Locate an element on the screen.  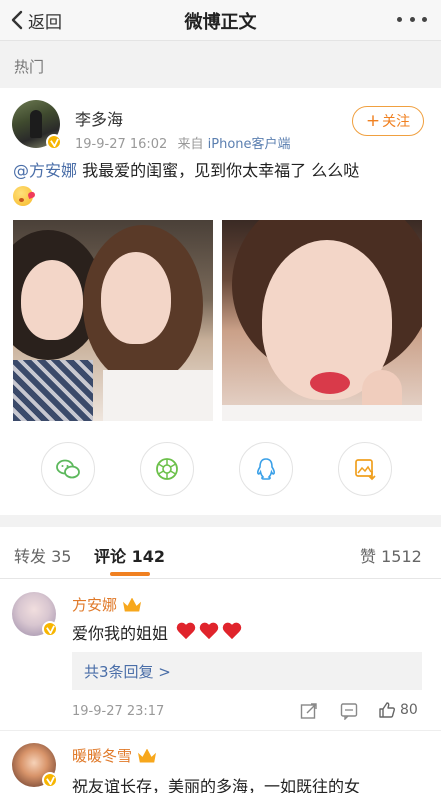
top-nav-bar: 返回 微博正文 is located at coordinates (220, 20).